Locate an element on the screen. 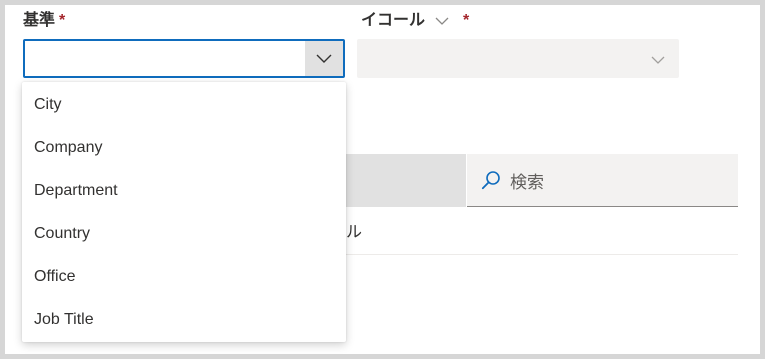 The width and height of the screenshot is (765, 359). dropdown-option-city: City is located at coordinates (184, 104).